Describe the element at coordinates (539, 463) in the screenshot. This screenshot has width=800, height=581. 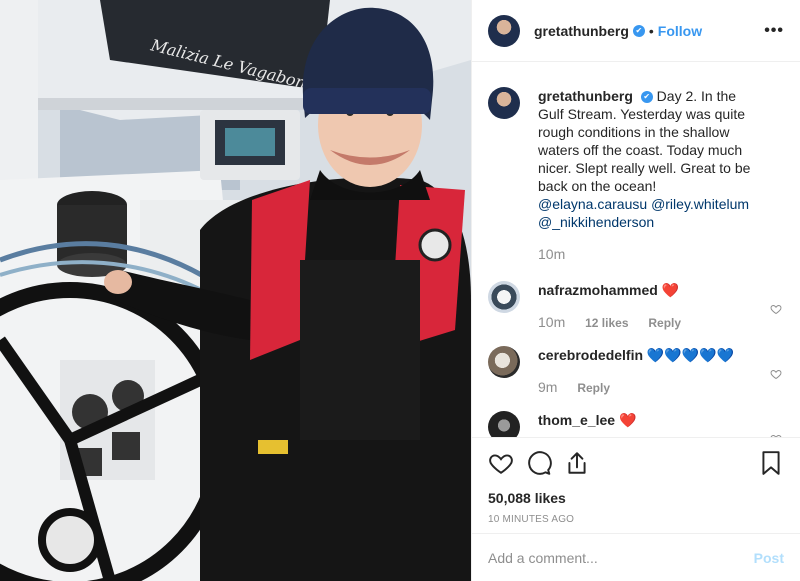
I see `comment-bubble-icon` at that location.